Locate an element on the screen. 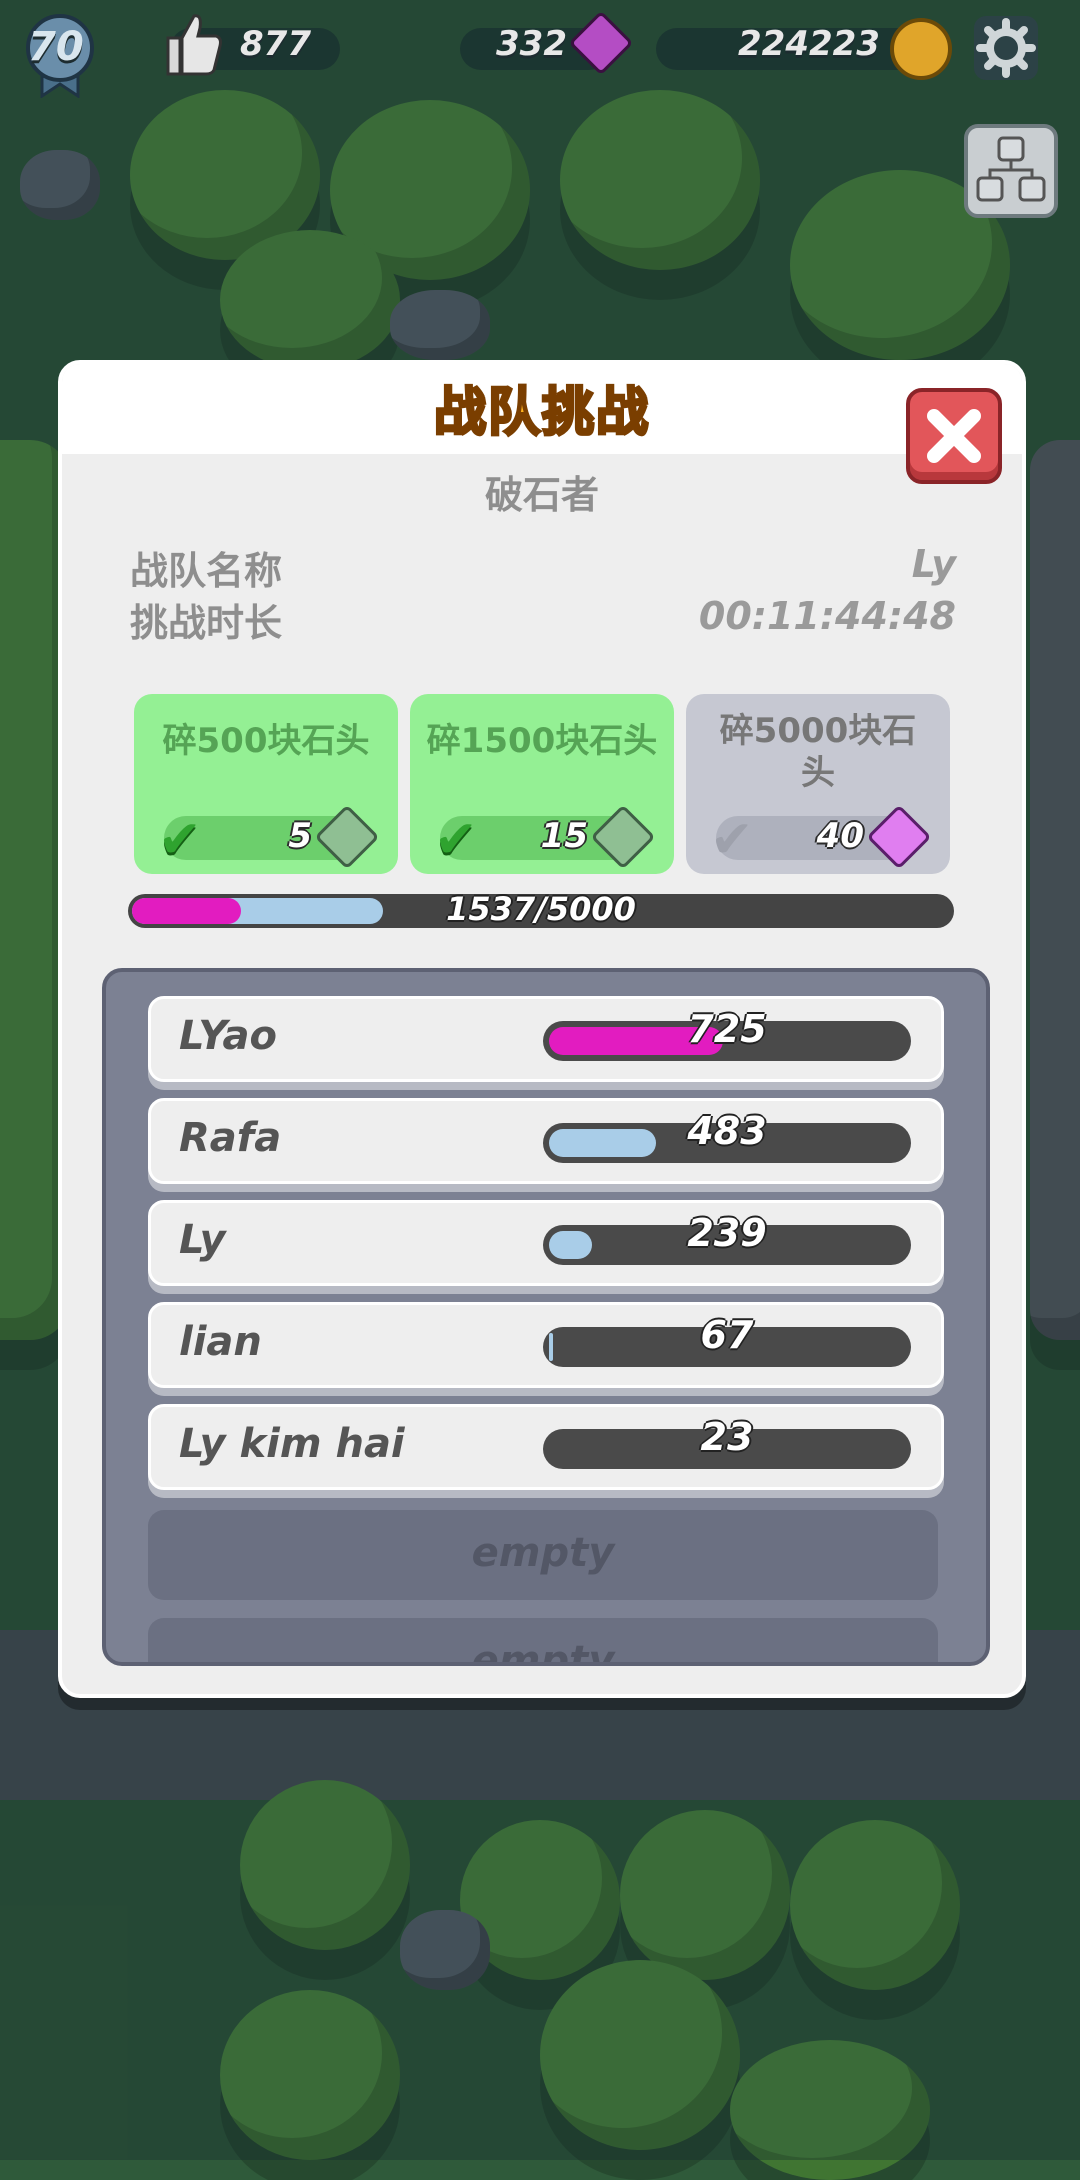 The image size is (1080, 2180). milestone-card-1500: 碎1500块石头 ✔ 15 is located at coordinates (542, 784).